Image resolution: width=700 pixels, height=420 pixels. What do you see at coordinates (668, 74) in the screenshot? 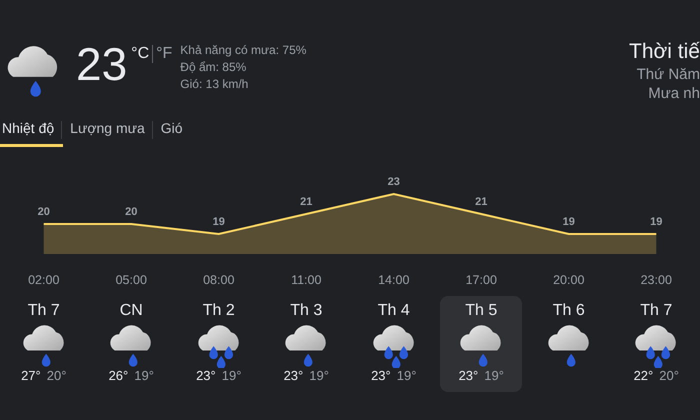
I see `day-name: Thứ Năm` at bounding box center [668, 74].